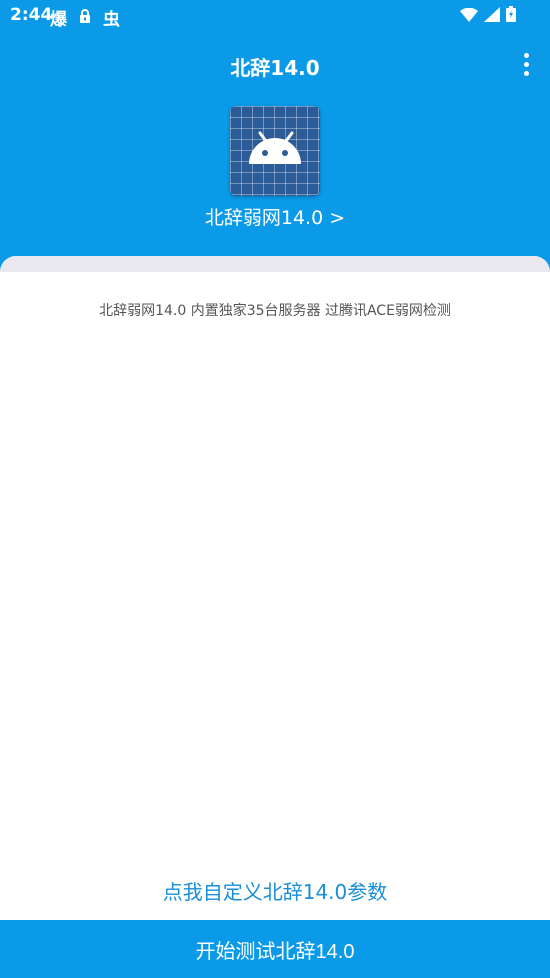 The width and height of the screenshot is (550, 978). Describe the element at coordinates (111, 20) in the screenshot. I see `notification-char-2: 虫` at that location.